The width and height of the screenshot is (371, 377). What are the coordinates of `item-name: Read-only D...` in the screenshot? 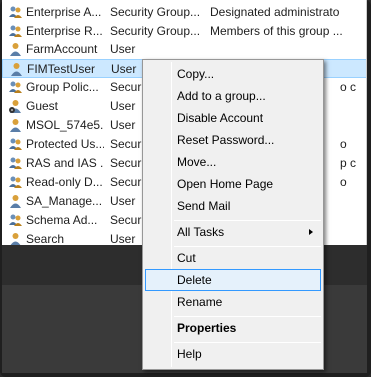 It's located at (64, 182).